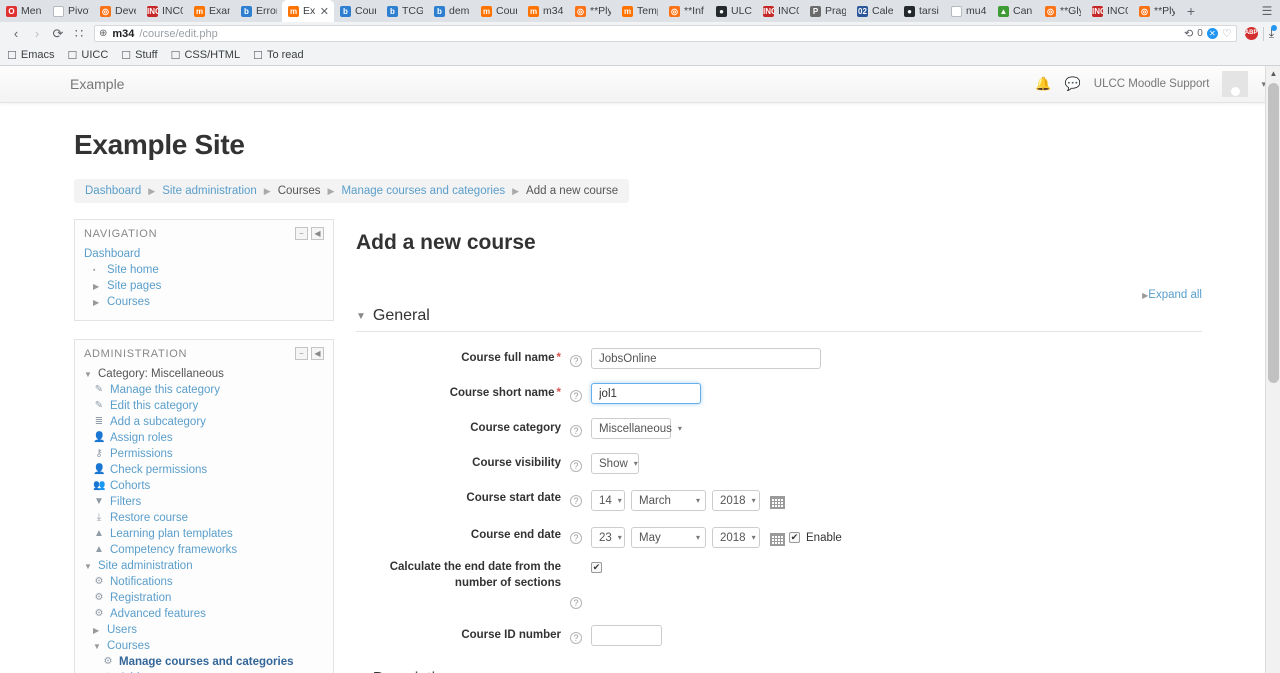 The height and width of the screenshot is (673, 1280). What do you see at coordinates (204, 646) in the screenshot?
I see `sidebar-item-courses: ▼ Courses` at bounding box center [204, 646].